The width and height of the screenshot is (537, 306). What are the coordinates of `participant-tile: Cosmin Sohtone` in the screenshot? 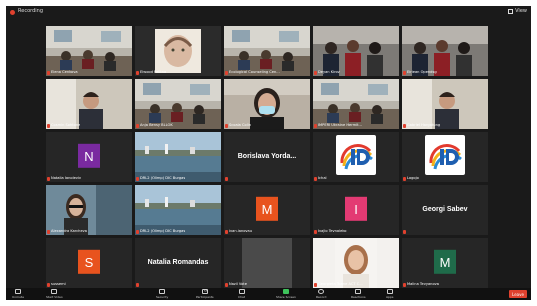 It's located at (89, 104).